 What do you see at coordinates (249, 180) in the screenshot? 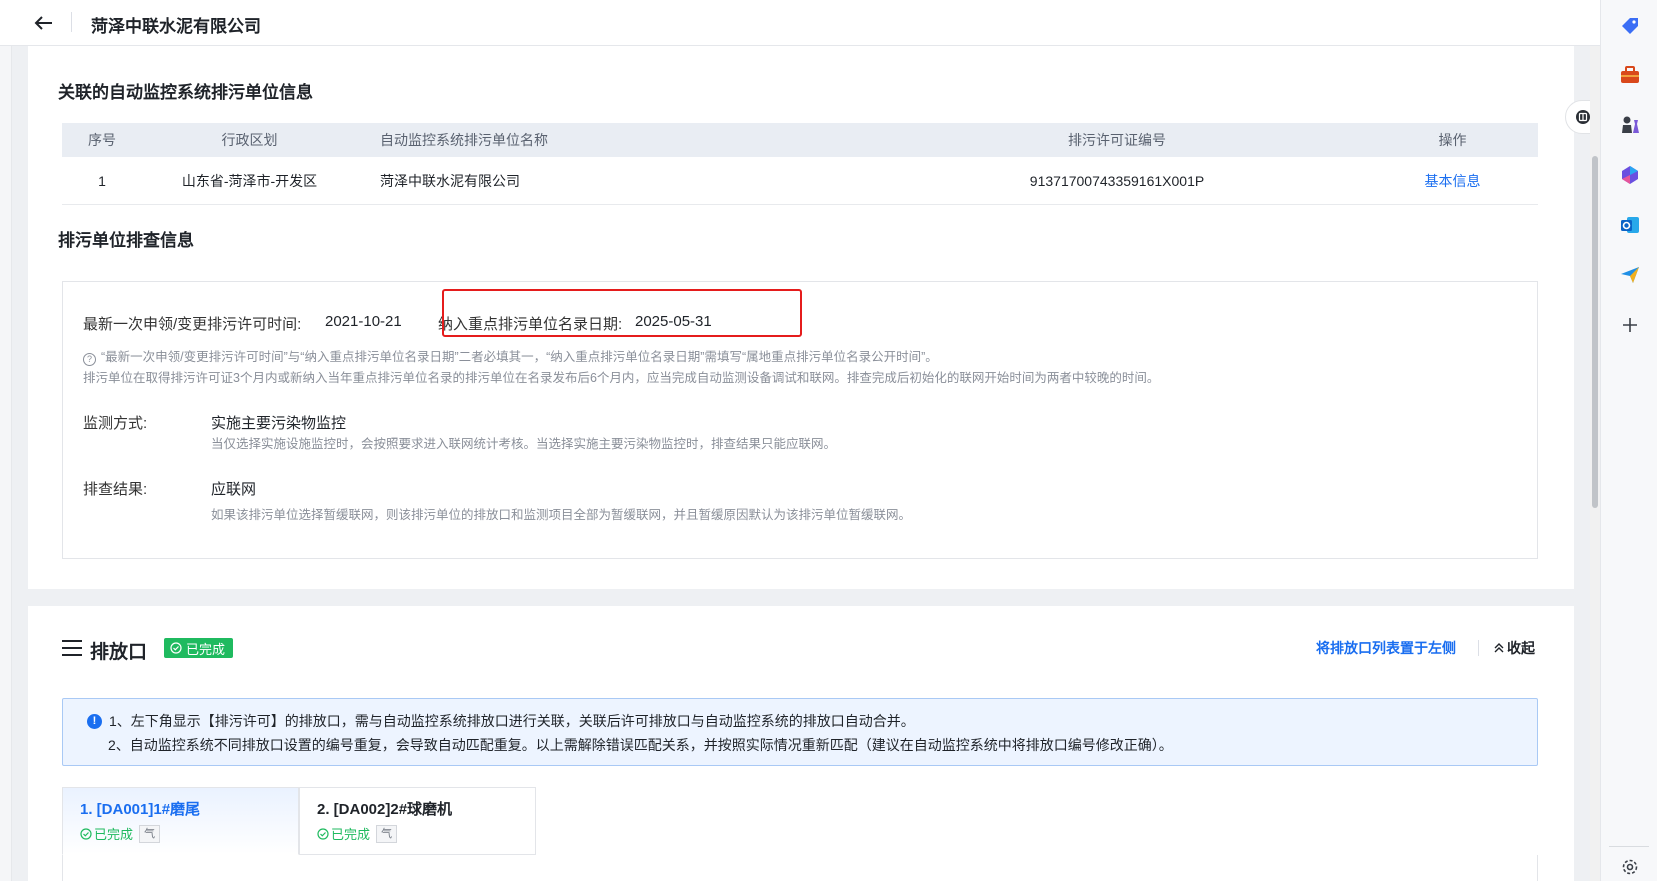
I see `cell-region: 山东省-菏泽市-开发区` at bounding box center [249, 180].